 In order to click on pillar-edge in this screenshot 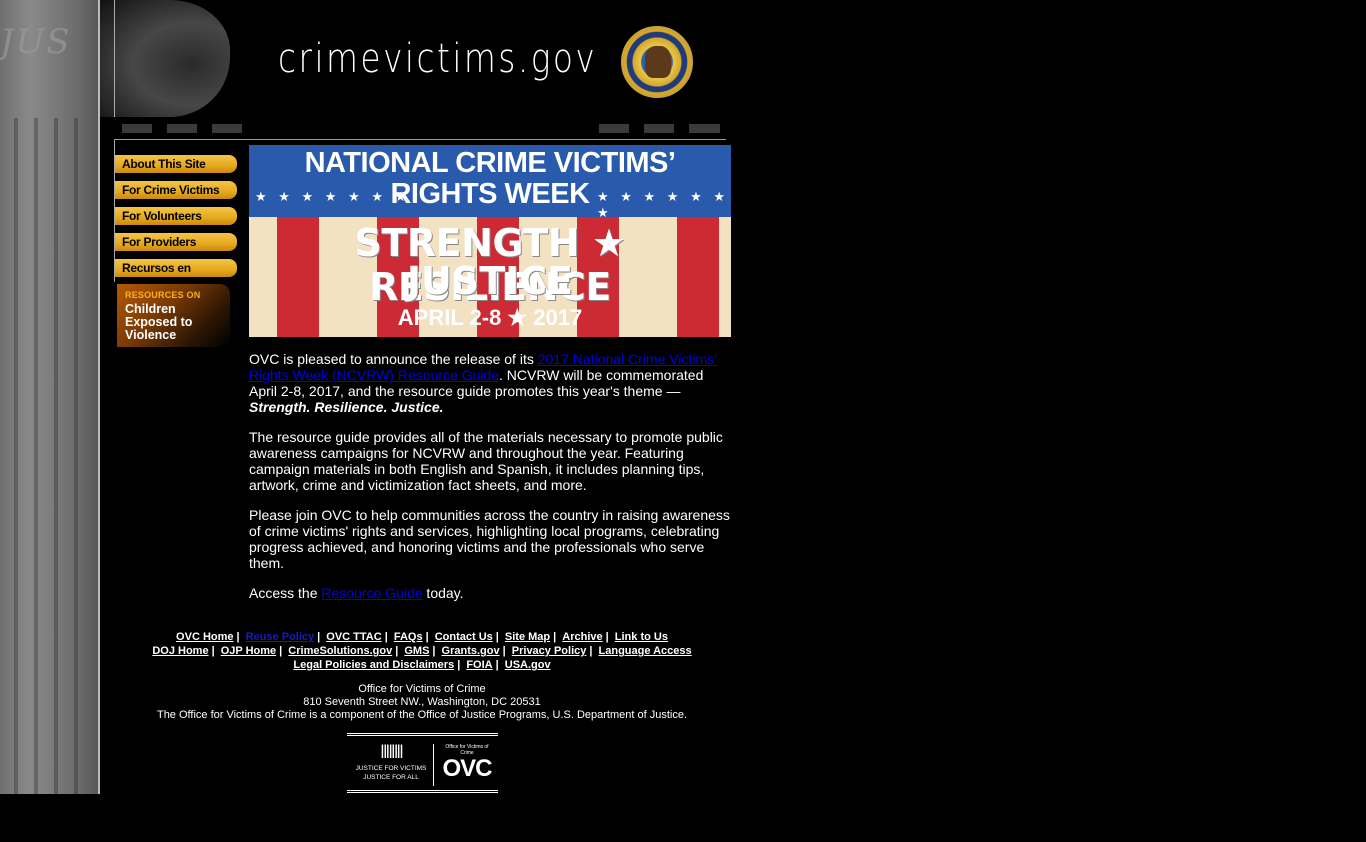, I will do `click(99, 397)`.